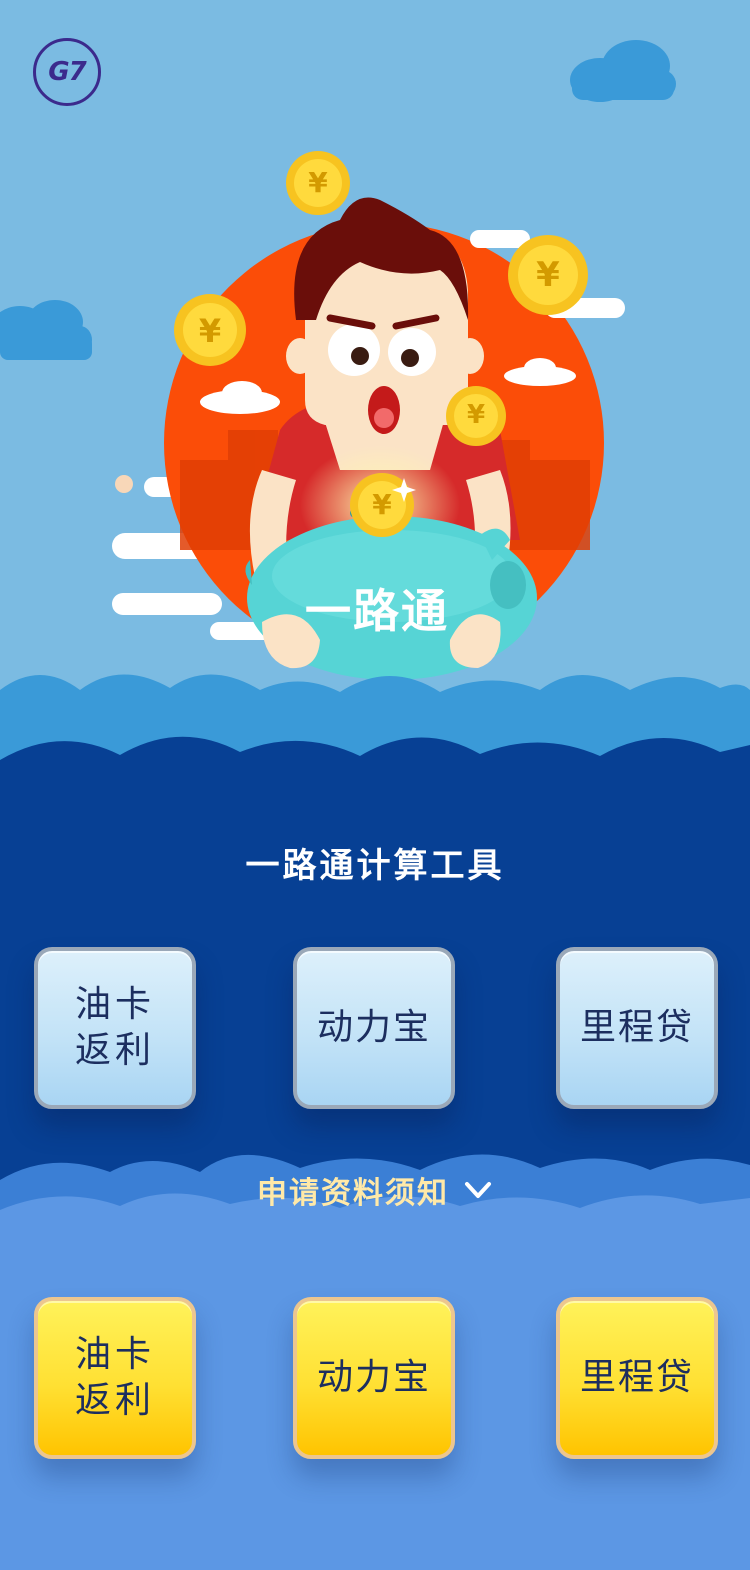 The width and height of the screenshot is (750, 1570). What do you see at coordinates (377, 611) in the screenshot?
I see `piggy-bank-label: 一路通` at bounding box center [377, 611].